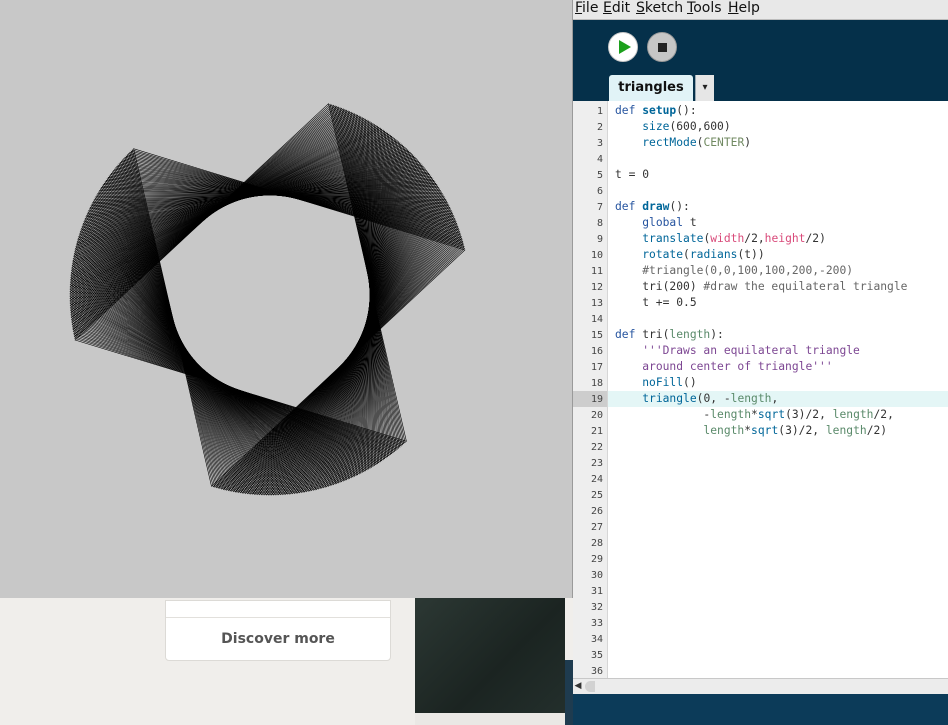  Describe the element at coordinates (760, 47) in the screenshot. I see `toolbar` at that location.